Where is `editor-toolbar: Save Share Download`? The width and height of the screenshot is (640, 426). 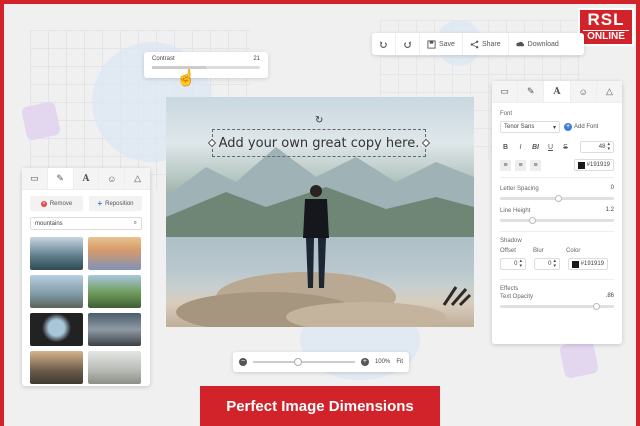
editor-toolbar: Save Share Download is located at coordinates (478, 44).